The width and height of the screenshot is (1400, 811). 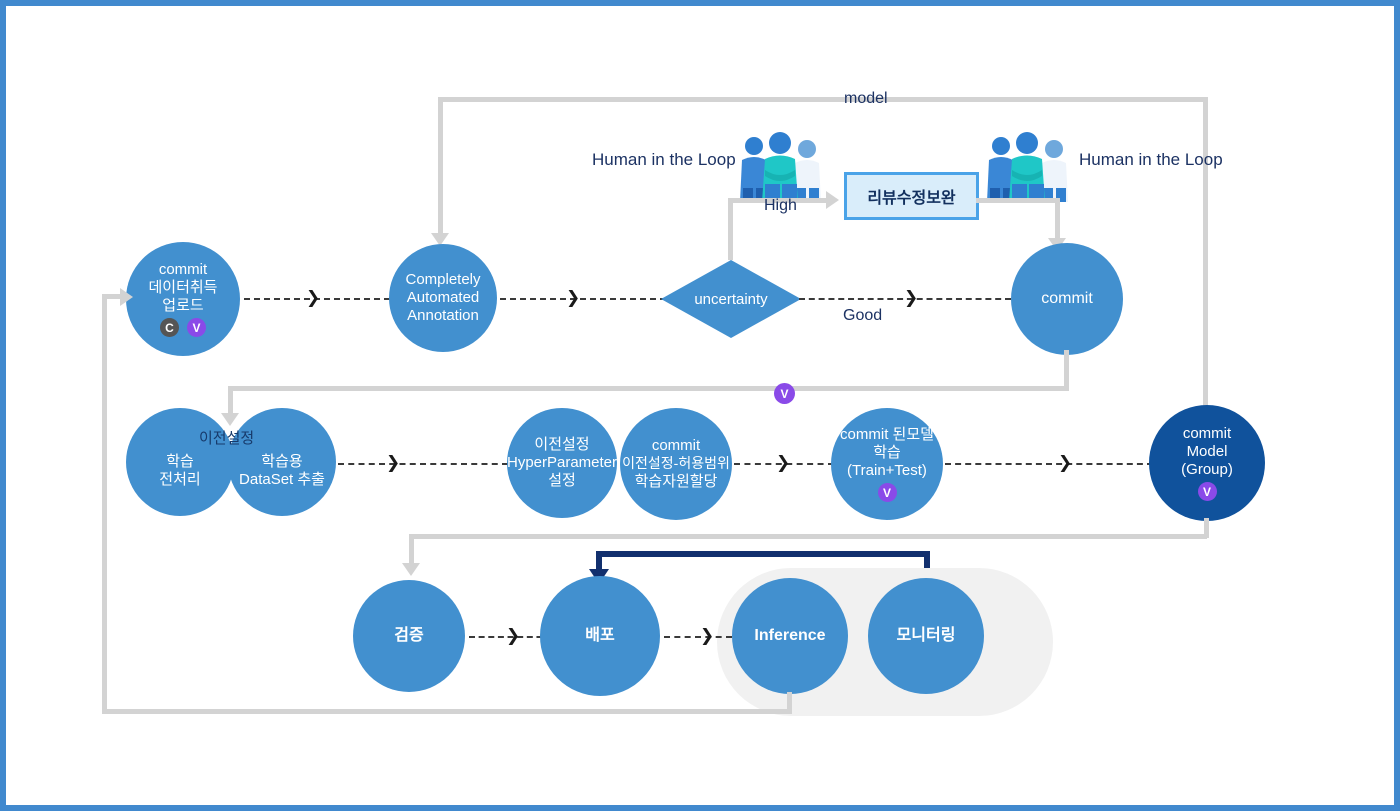 I want to click on monitoring-label: 모니터링, so click(x=926, y=636).